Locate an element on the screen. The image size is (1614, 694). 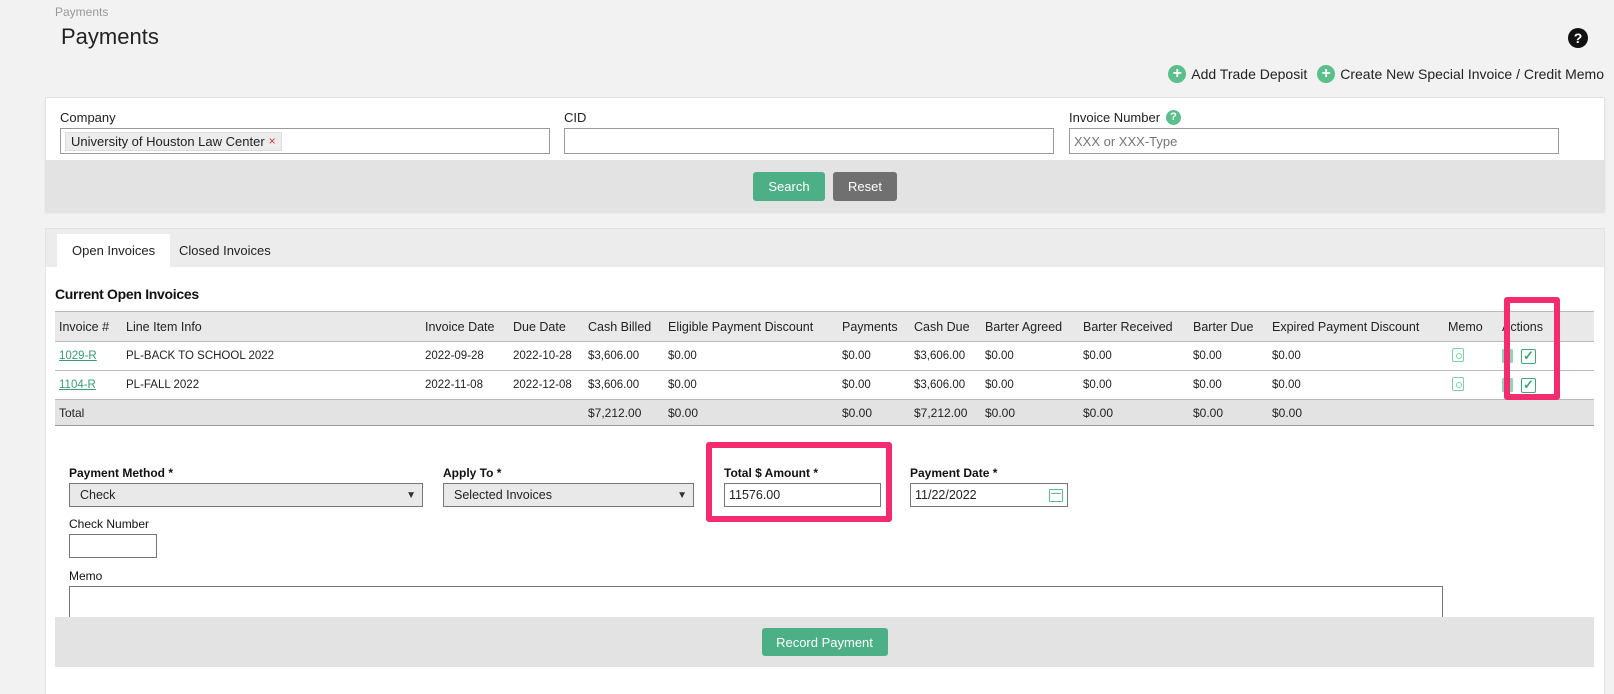
due-date-cell: 2022-12-08 is located at coordinates (546, 385).